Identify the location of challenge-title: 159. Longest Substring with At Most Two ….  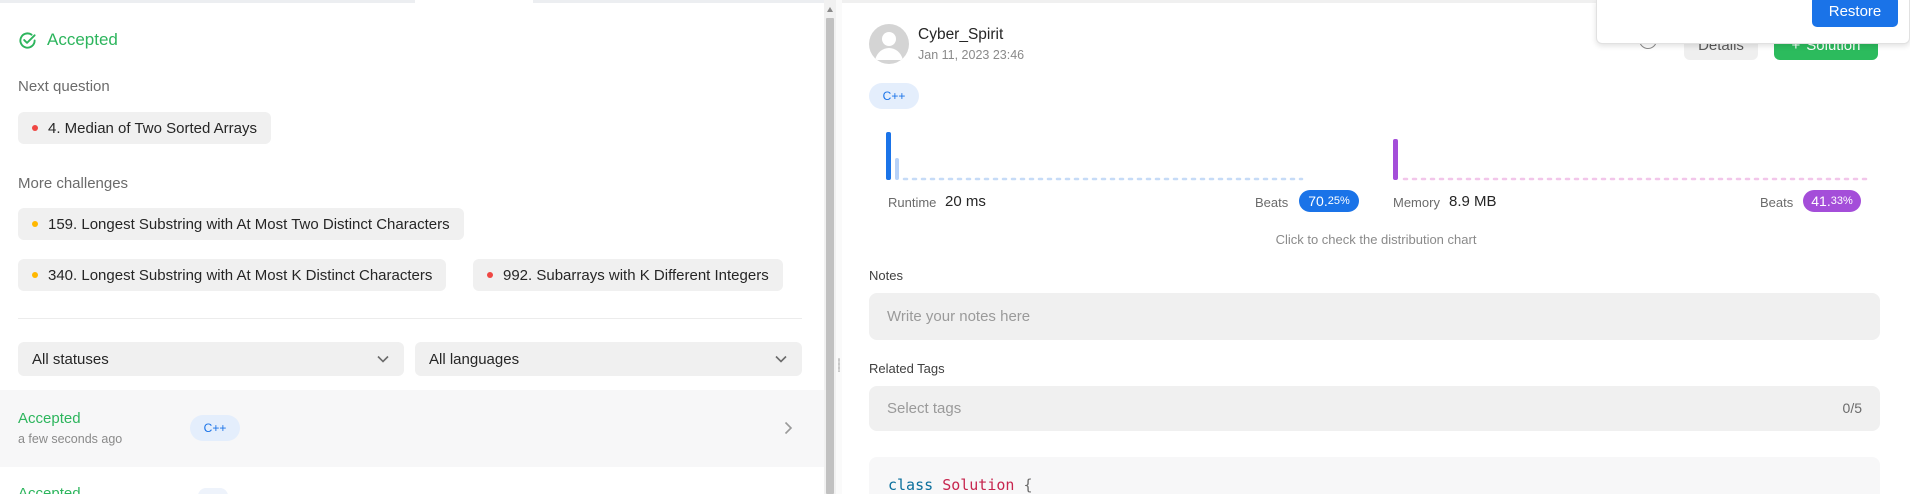
(249, 224).